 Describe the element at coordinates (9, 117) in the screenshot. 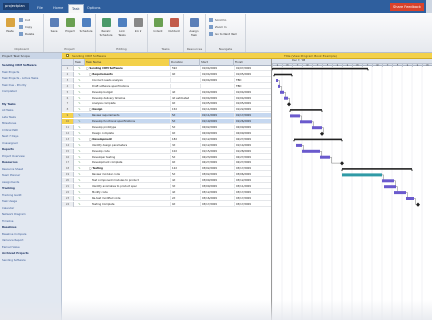

I see `nav-item: Late Tasks` at that location.